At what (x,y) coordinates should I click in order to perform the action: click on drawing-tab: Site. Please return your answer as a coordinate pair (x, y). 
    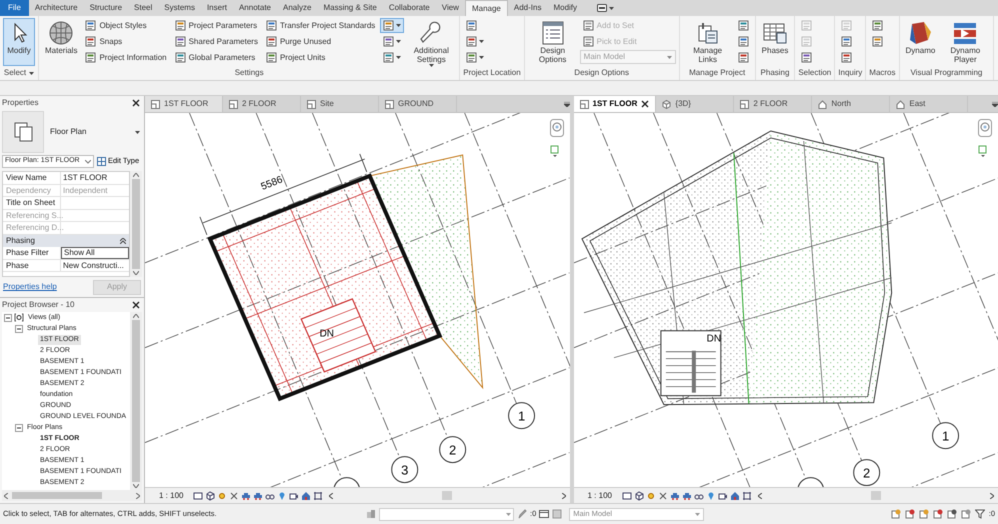
    Looking at the image, I should click on (340, 104).